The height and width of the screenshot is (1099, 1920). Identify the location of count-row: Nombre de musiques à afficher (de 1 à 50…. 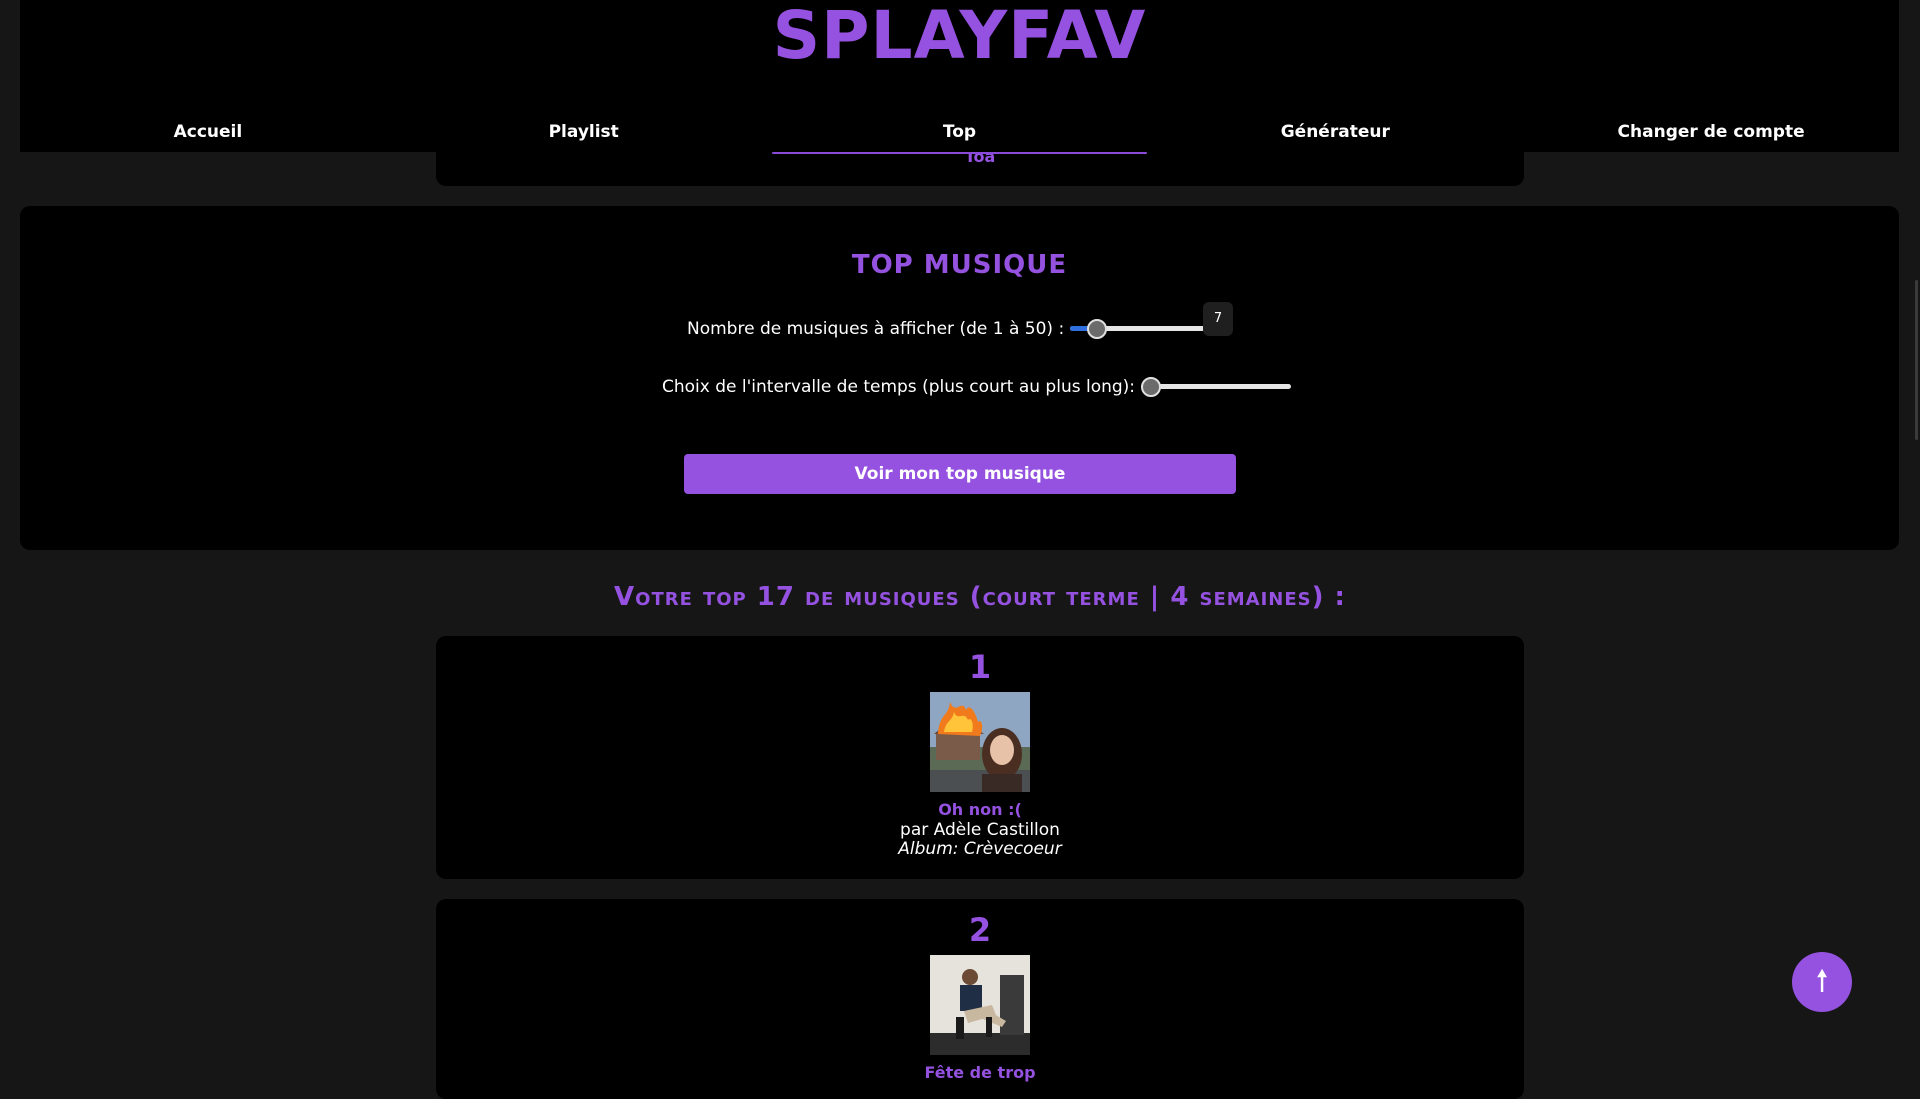
(959, 329).